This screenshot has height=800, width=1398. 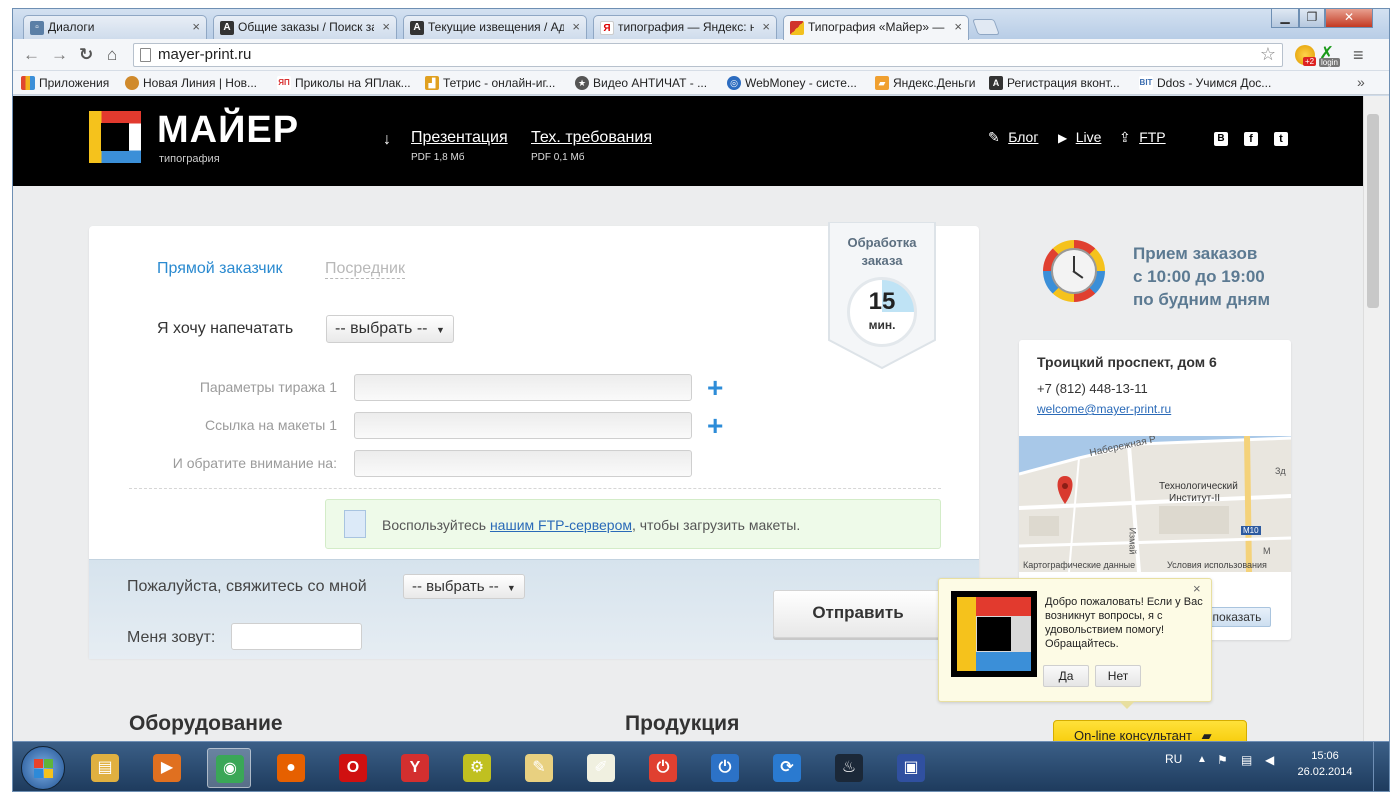 I want to click on taskbar-app-chrome: ◉, so click(x=229, y=768).